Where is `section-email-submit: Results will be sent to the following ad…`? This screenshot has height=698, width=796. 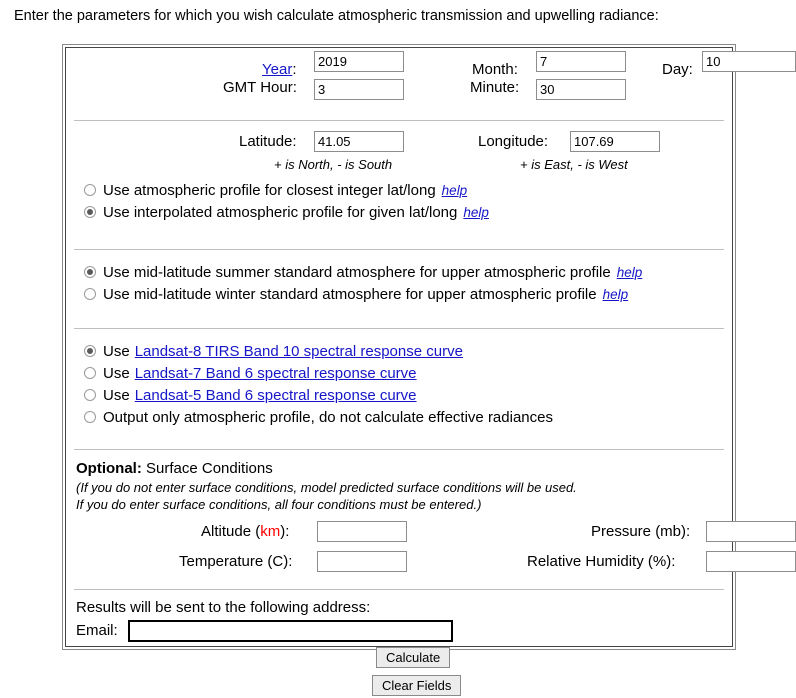
section-email-submit: Results will be sent to the following ad… is located at coordinates (399, 644).